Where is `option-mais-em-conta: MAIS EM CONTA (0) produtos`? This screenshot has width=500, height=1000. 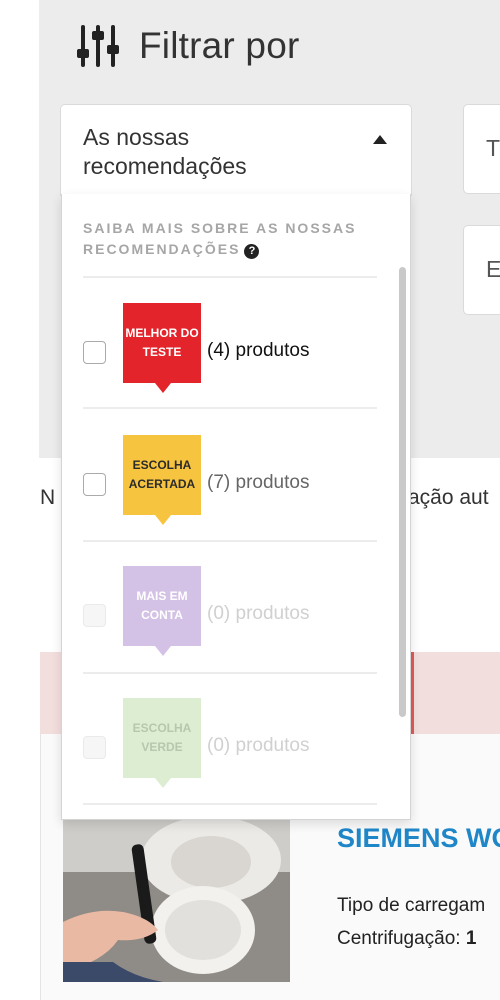
option-mais-em-conta: MAIS EM CONTA (0) produtos is located at coordinates (227, 616).